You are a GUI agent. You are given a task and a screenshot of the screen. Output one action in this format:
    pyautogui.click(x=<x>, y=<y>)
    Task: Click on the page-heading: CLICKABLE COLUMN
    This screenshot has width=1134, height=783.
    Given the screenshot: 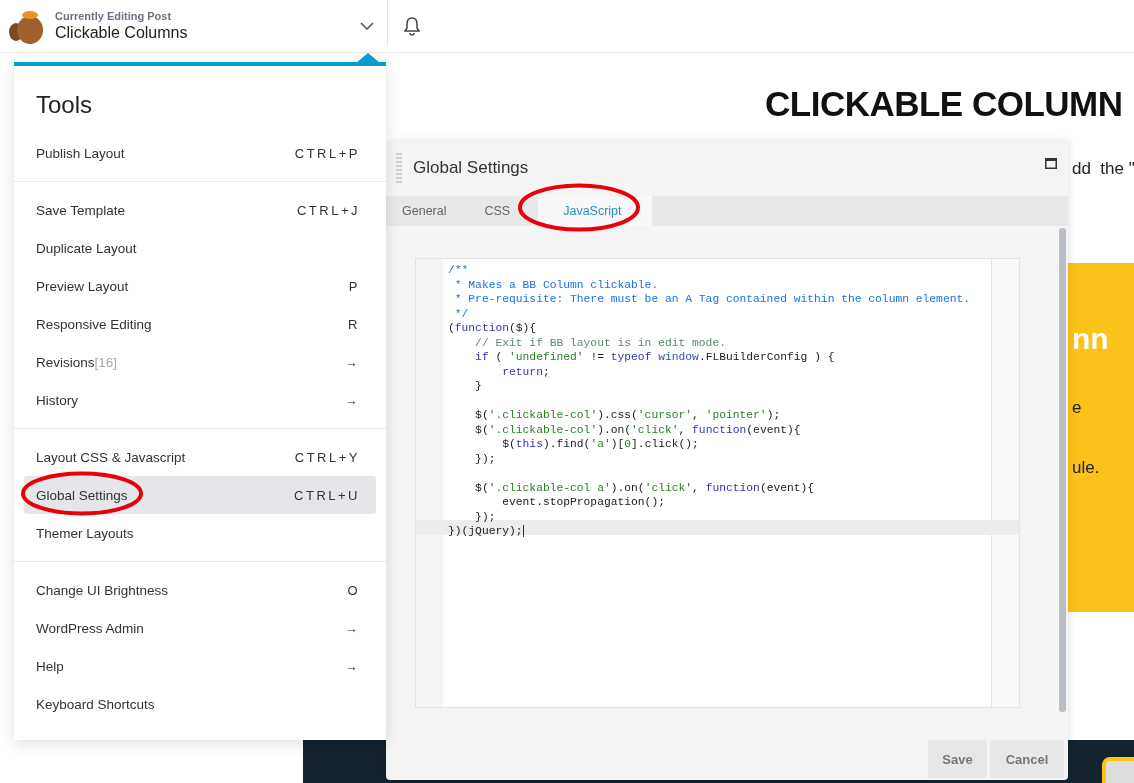 What is the action you would take?
    pyautogui.click(x=944, y=104)
    